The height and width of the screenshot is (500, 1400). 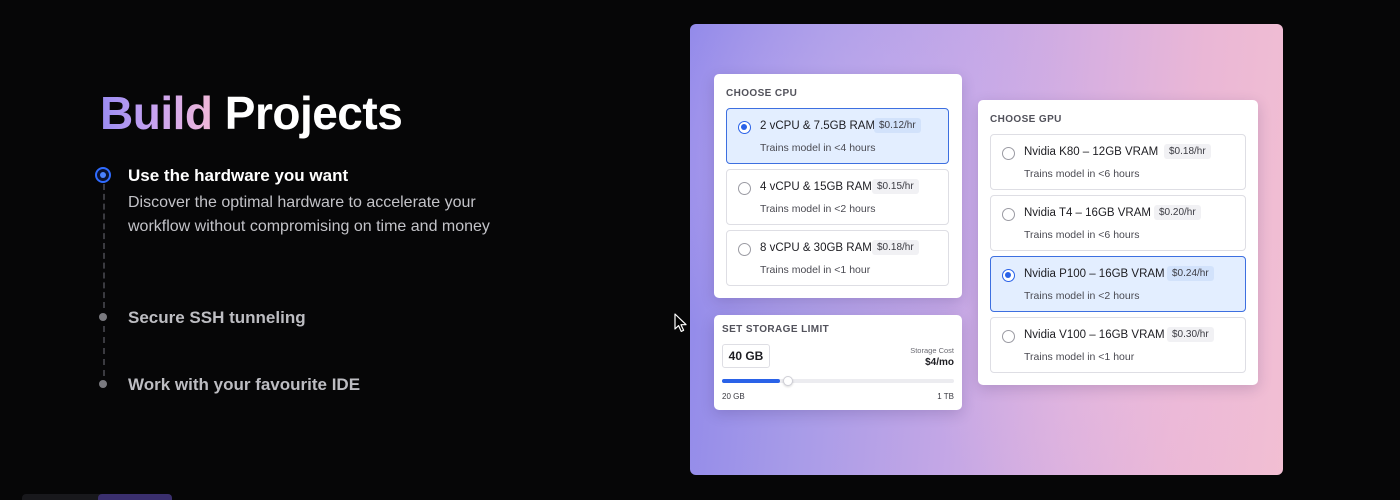 I want to click on slider-min-label: 20 GB, so click(x=733, y=396).